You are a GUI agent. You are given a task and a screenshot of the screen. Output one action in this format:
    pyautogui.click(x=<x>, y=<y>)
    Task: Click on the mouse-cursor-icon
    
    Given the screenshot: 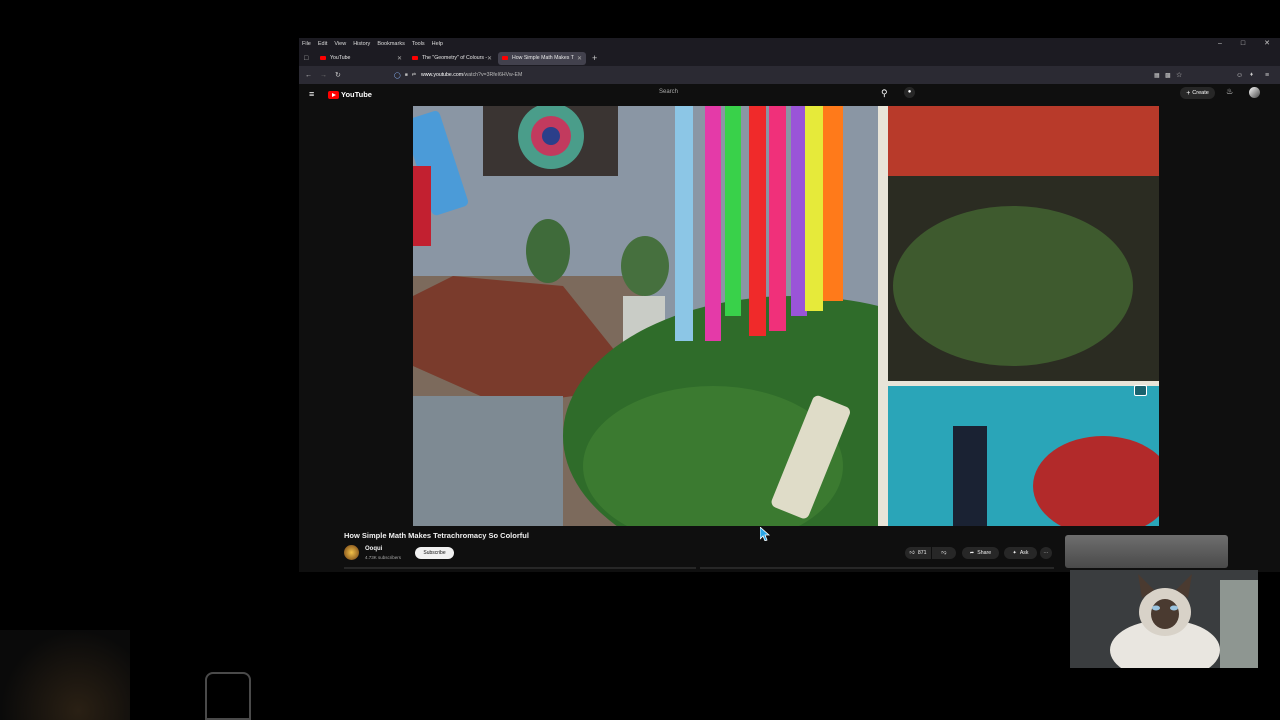 What is the action you would take?
    pyautogui.click(x=765, y=534)
    